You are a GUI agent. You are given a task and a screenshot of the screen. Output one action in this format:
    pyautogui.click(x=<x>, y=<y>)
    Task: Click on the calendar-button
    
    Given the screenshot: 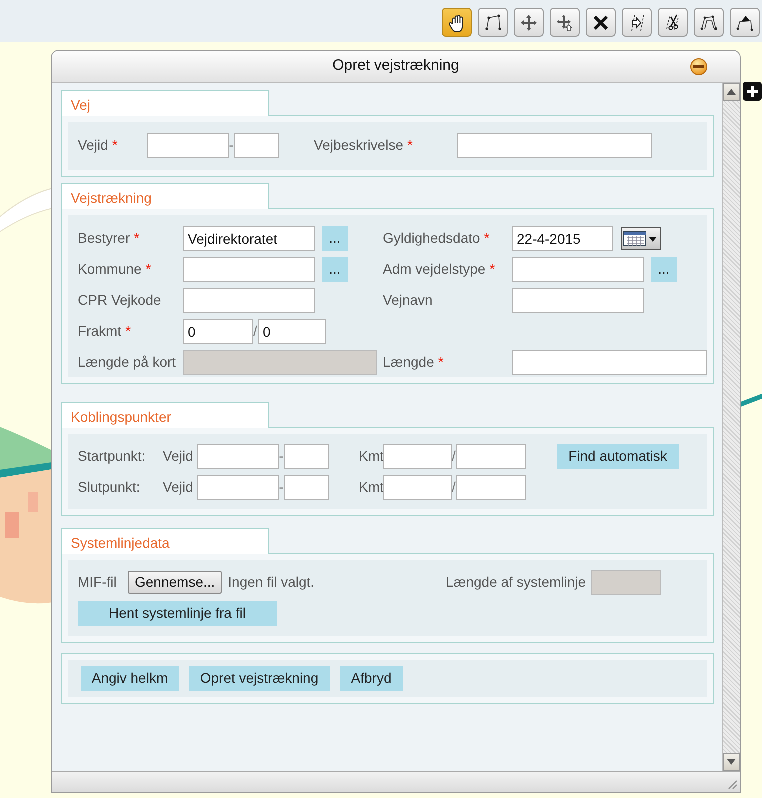 What is the action you would take?
    pyautogui.click(x=641, y=238)
    